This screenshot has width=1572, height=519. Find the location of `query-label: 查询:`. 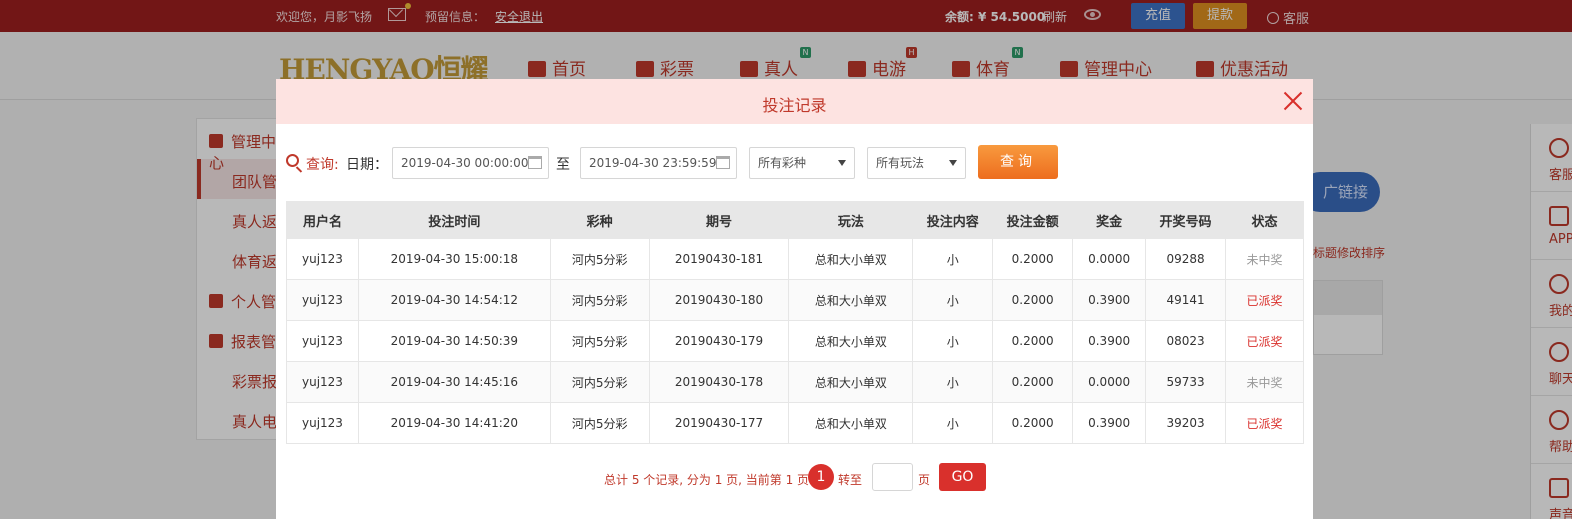

query-label: 查询: is located at coordinates (322, 165).